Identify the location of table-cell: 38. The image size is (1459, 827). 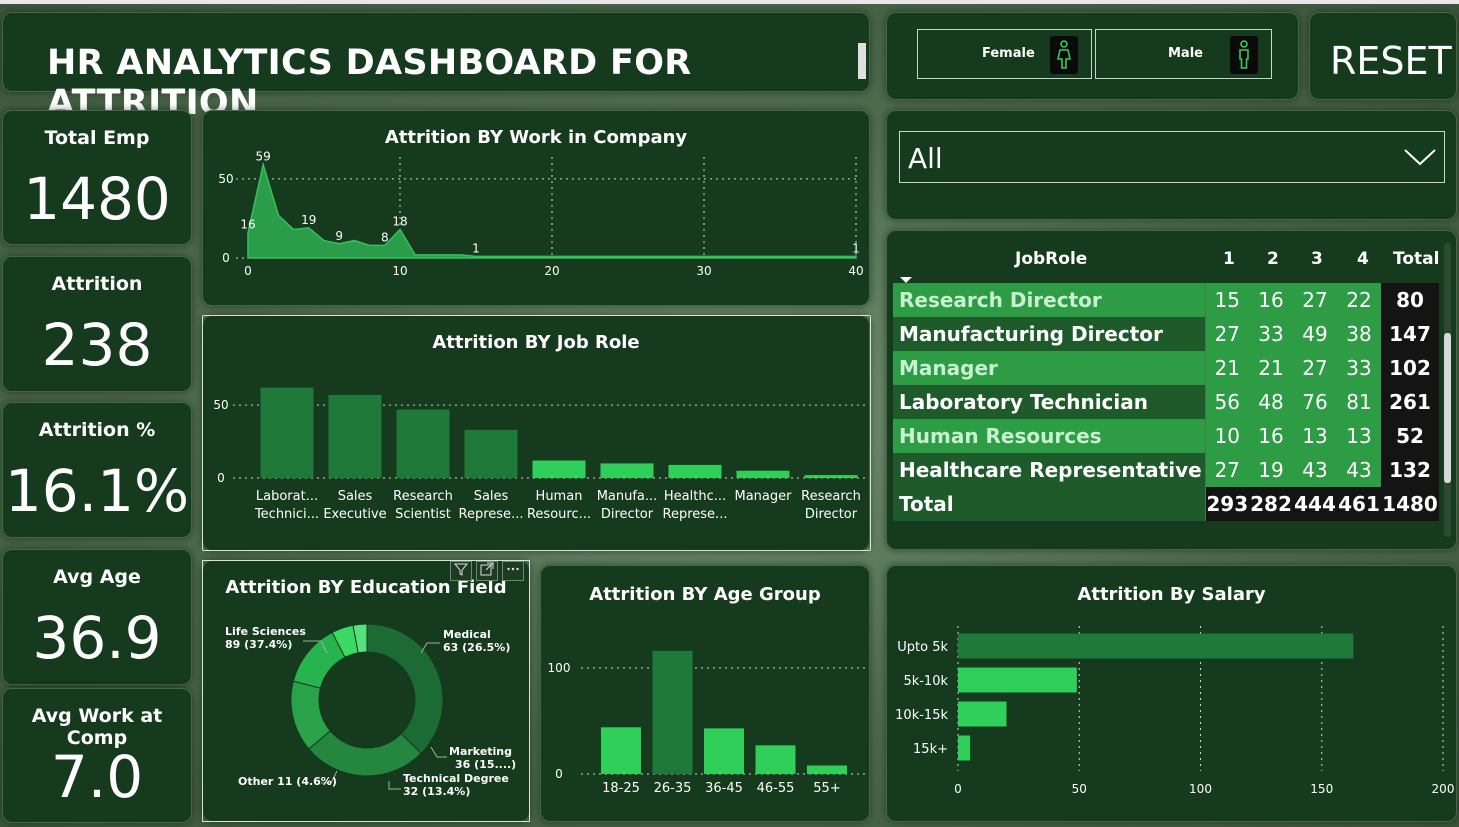
(1359, 334).